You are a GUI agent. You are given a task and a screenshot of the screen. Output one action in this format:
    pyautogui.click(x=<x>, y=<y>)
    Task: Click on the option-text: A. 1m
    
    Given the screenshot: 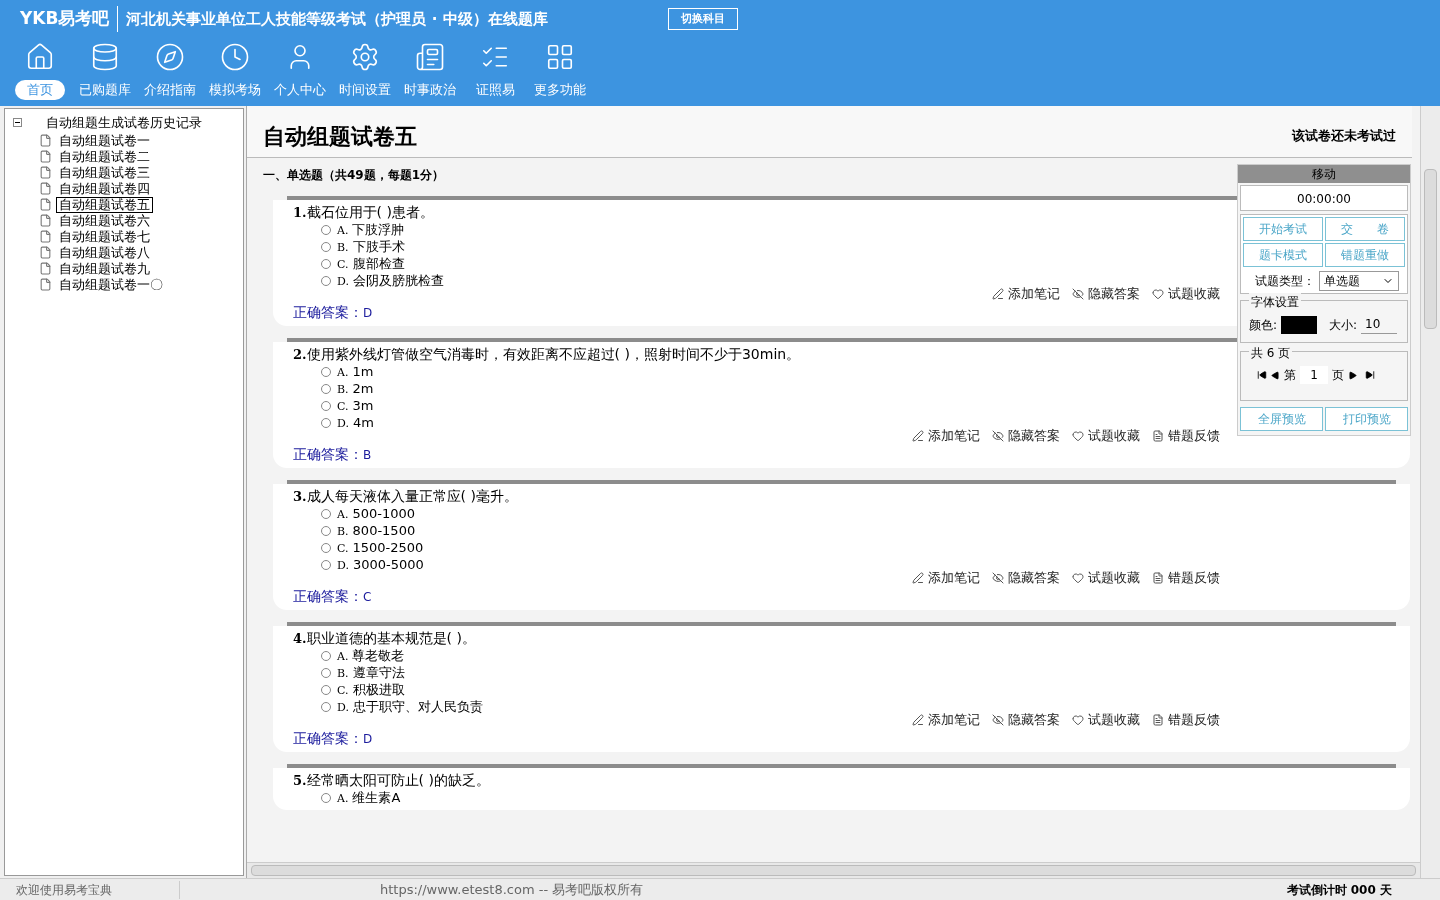 What is the action you would take?
    pyautogui.click(x=355, y=371)
    